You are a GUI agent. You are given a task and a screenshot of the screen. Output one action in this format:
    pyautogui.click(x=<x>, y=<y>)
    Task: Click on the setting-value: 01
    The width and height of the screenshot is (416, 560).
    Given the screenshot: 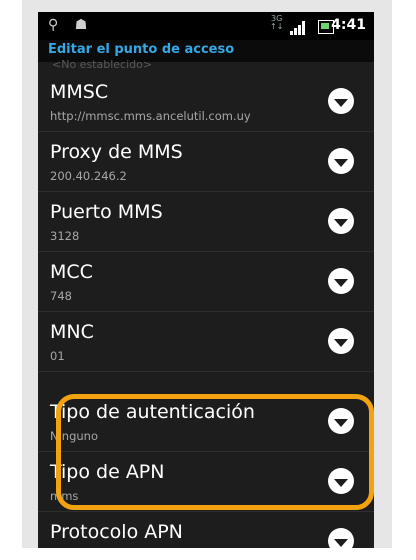 What is the action you would take?
    pyautogui.click(x=57, y=356)
    